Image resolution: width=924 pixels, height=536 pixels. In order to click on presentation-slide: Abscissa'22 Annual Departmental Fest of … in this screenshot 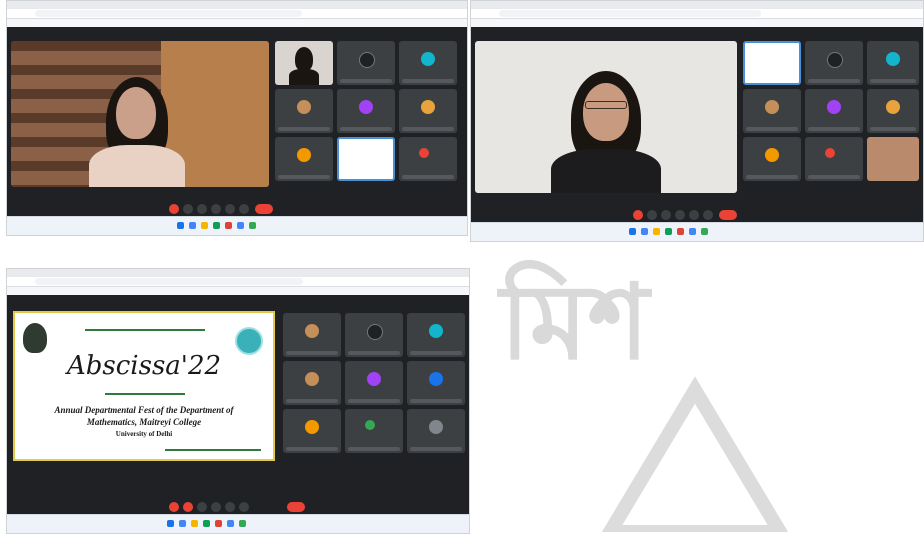, I will do `click(144, 386)`.